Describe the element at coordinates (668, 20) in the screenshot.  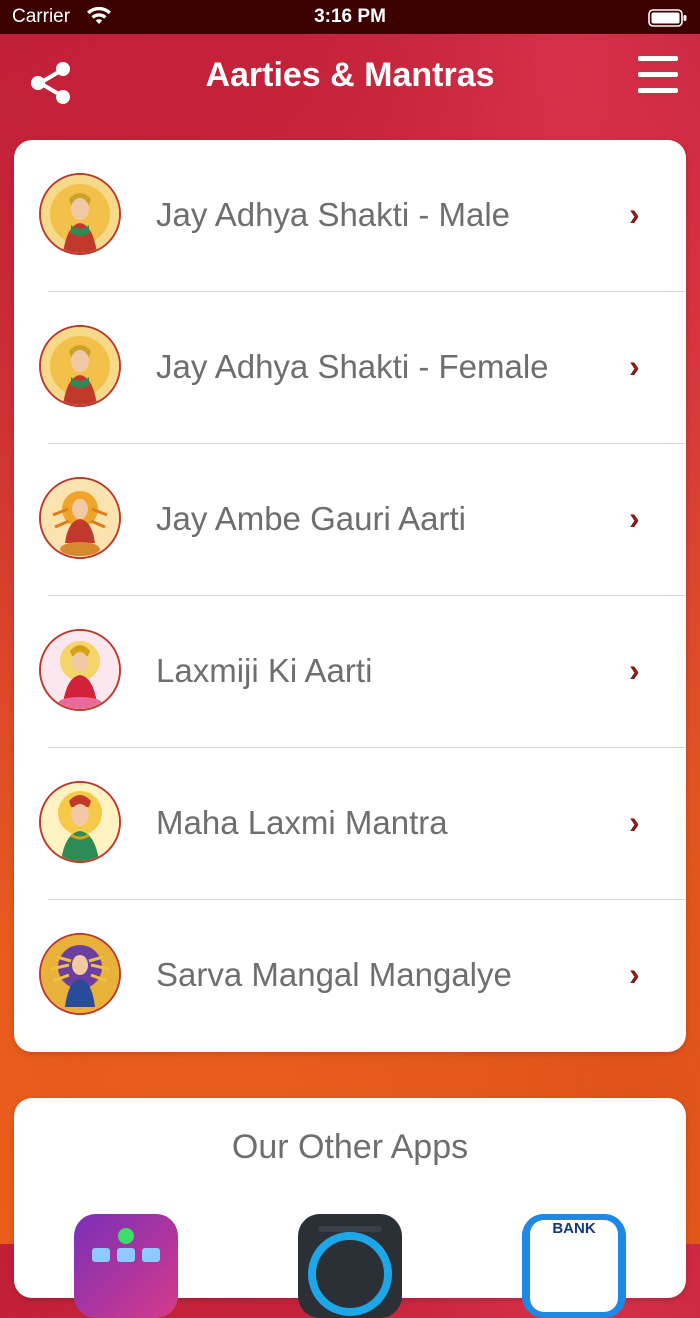
I see `battery-icon` at that location.